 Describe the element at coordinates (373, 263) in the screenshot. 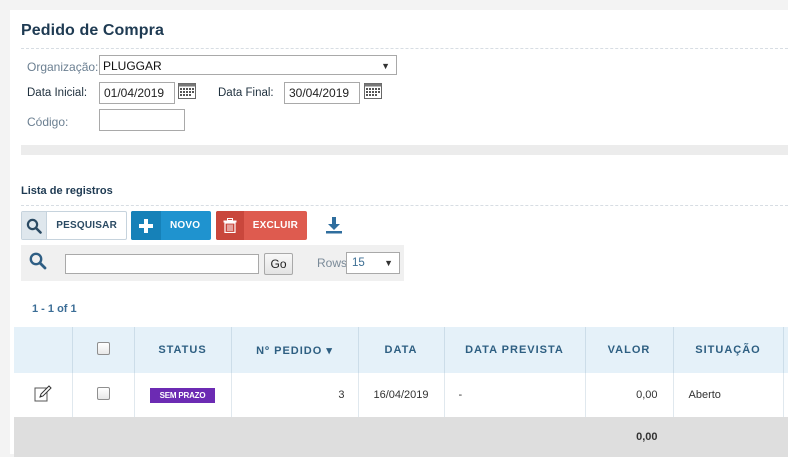

I see `rows-select: 15 ▼` at that location.